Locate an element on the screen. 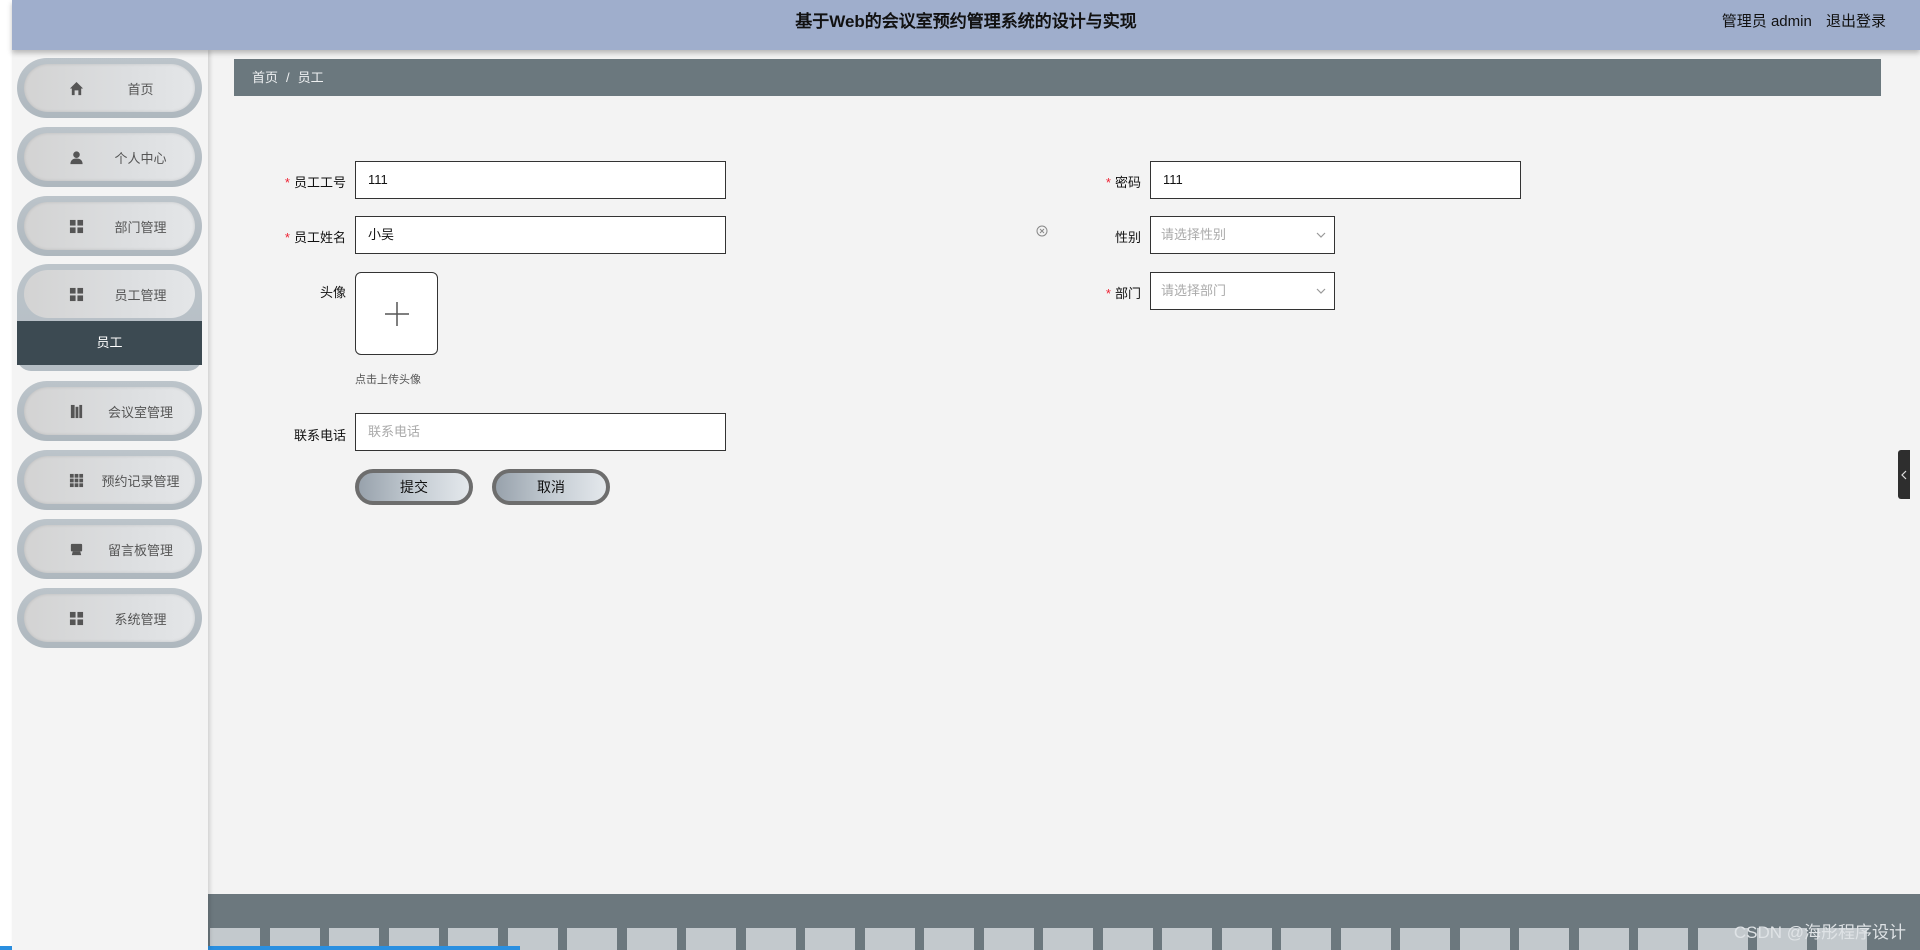  department-select: 请选择部门 is located at coordinates (1242, 291).